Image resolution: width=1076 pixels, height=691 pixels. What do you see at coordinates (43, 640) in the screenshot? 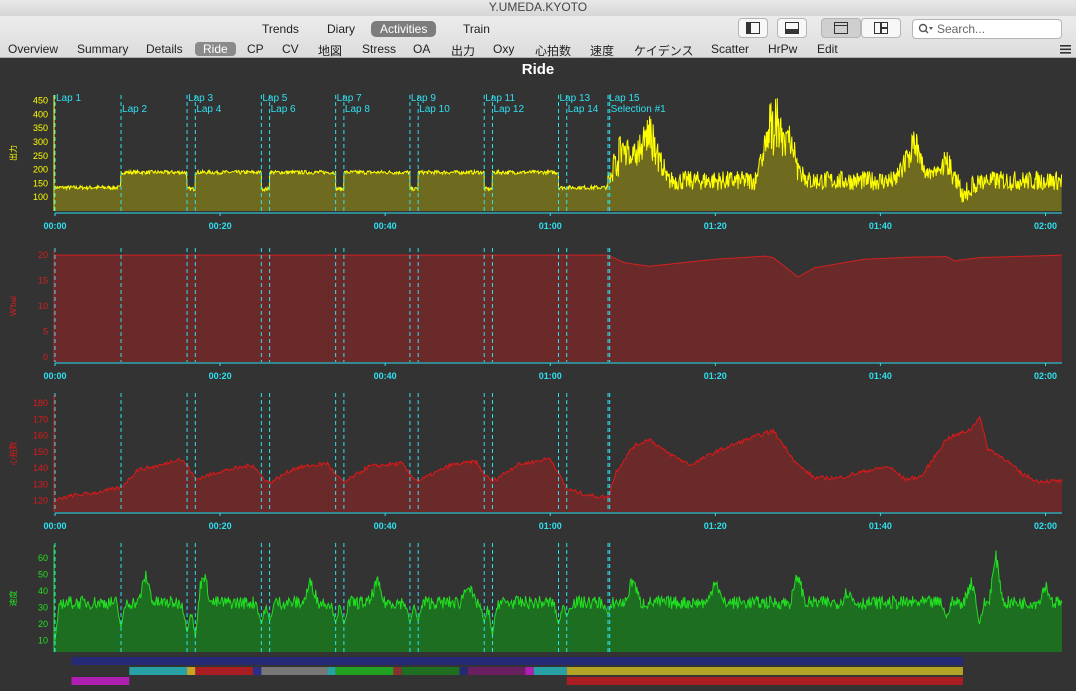
I see `speed-y-tick: 10` at bounding box center [43, 640].